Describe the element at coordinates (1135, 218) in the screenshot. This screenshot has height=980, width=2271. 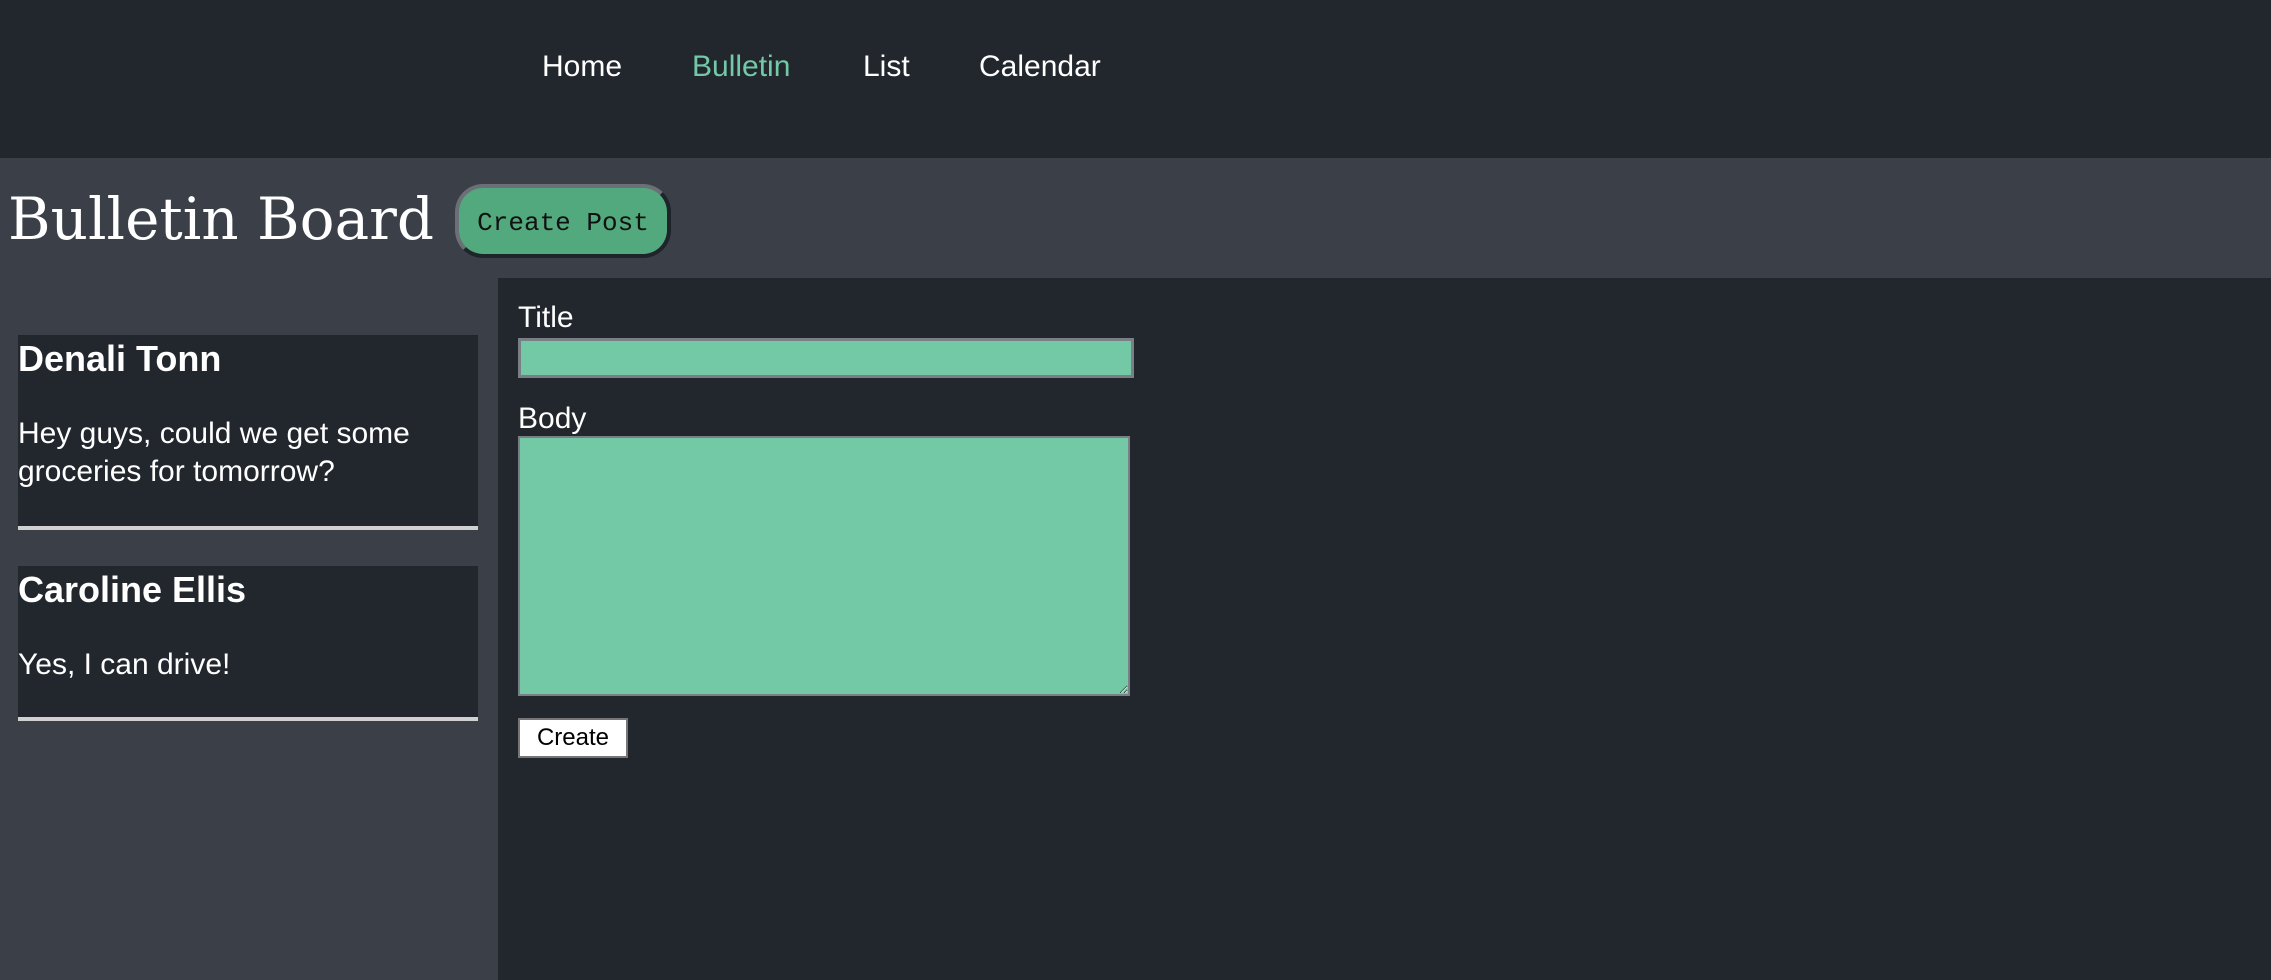
I see `page-header: Bulletin Board Create Post` at that location.